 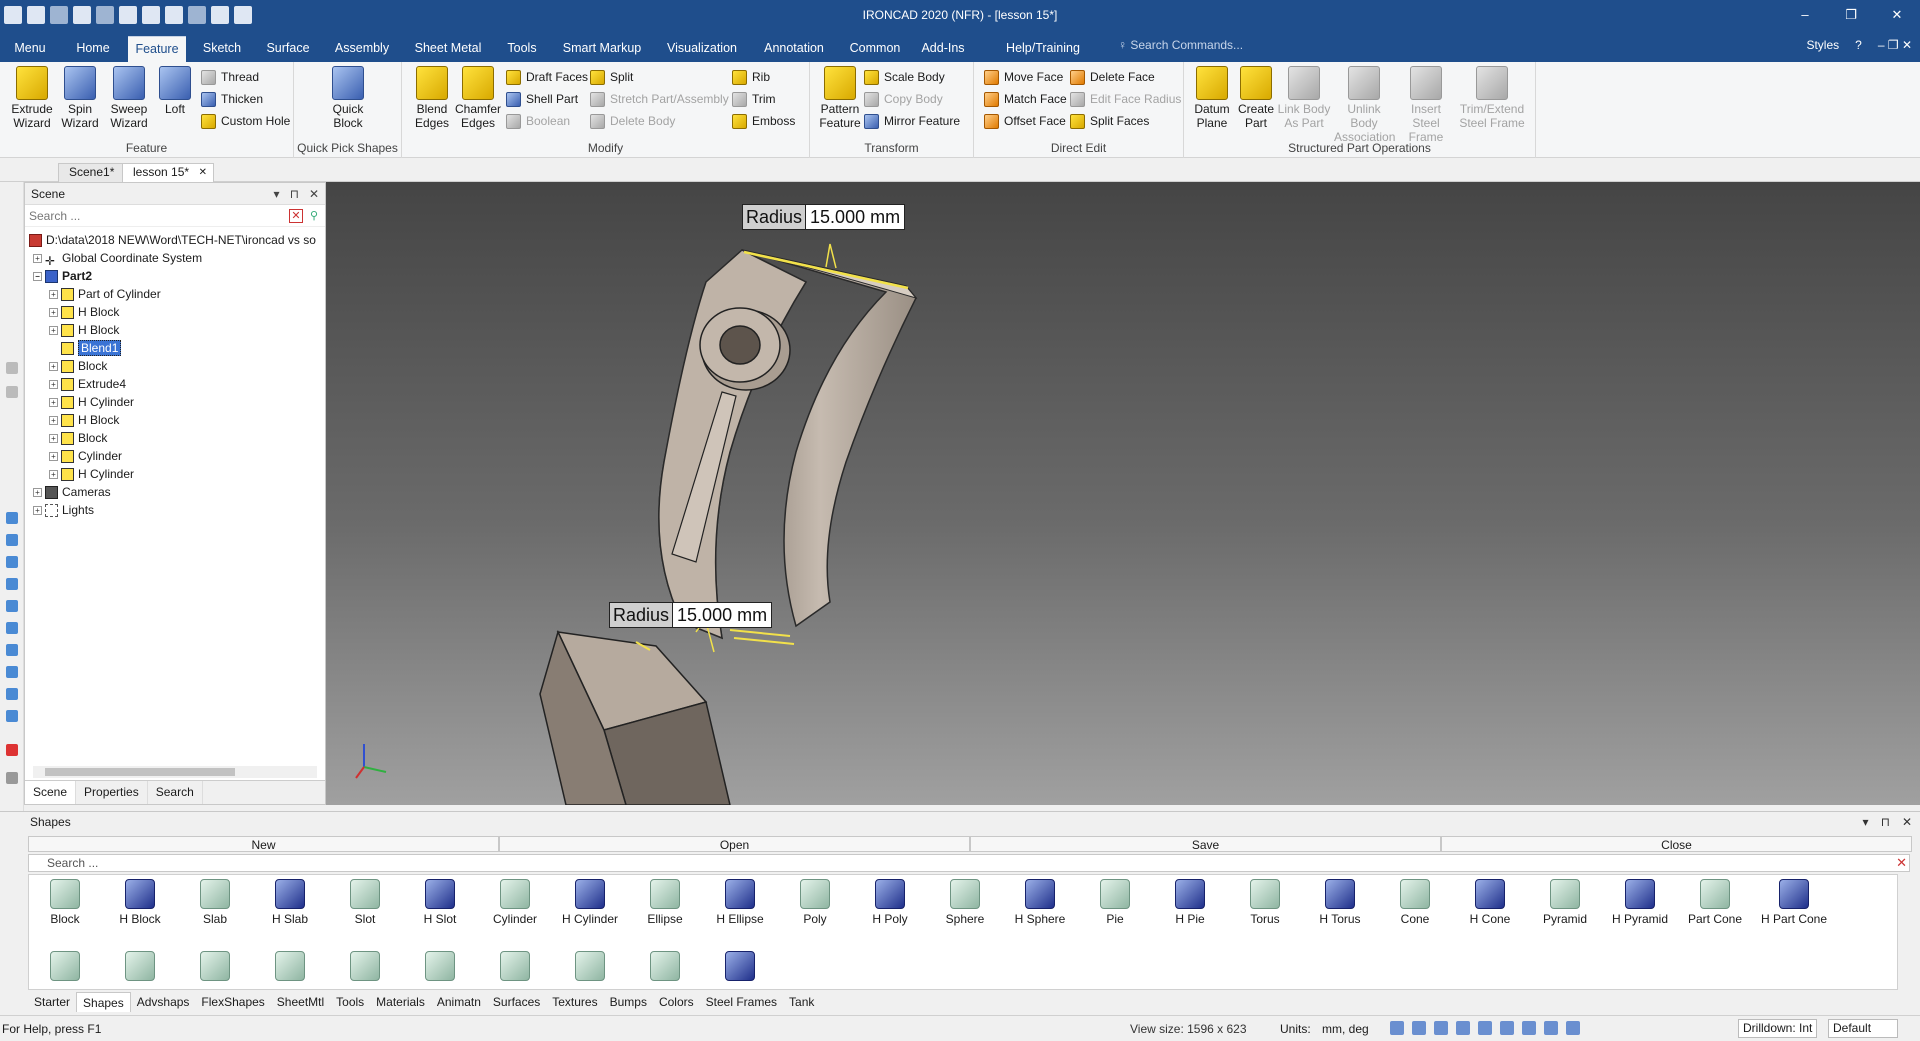 I want to click on units-value: mm, deg, so click(x=1345, y=1029).